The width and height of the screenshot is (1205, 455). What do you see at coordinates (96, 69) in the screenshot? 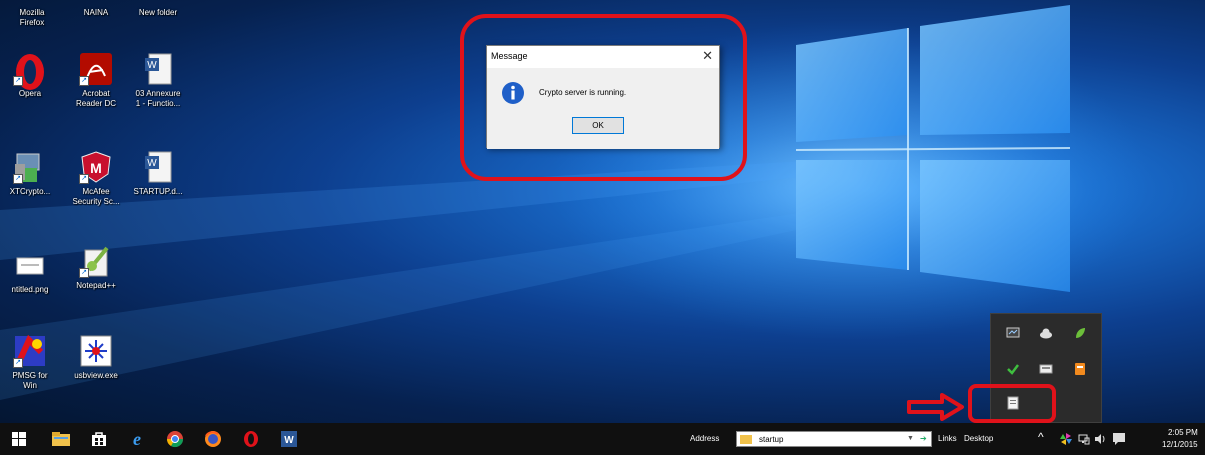
I see `acrobat-icon: ↗` at bounding box center [96, 69].